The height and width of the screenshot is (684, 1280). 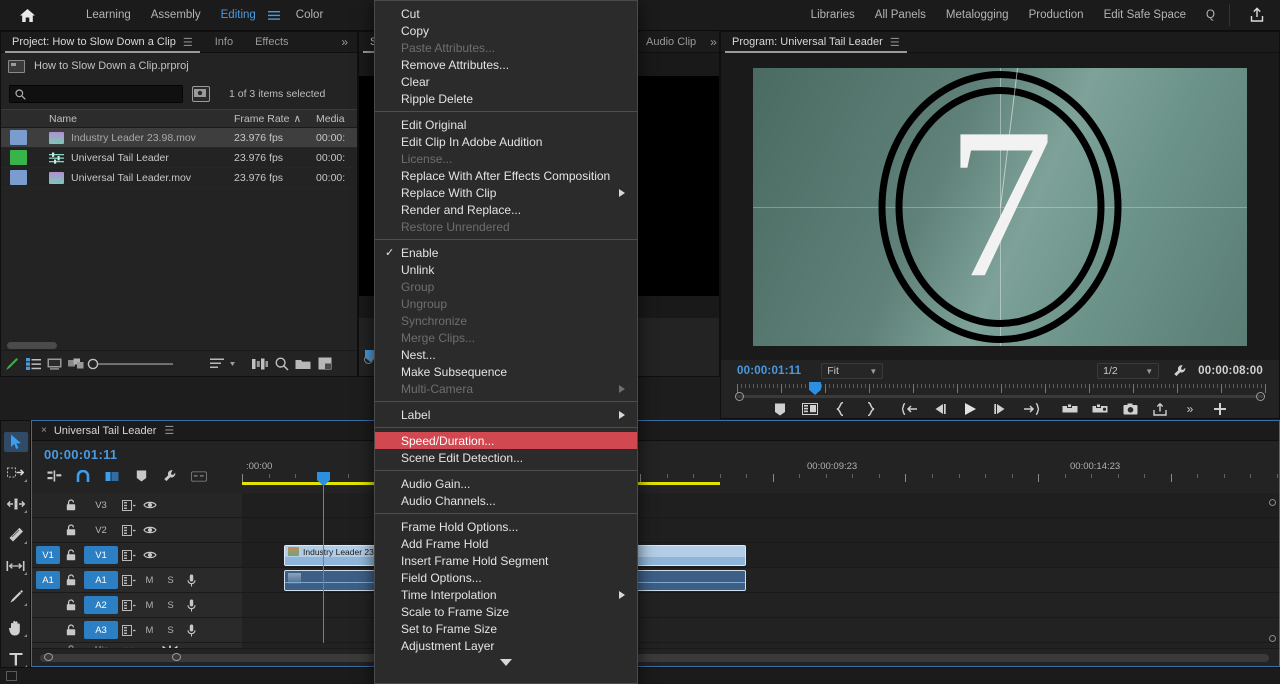 I want to click on menu-item-replace-with-ae-composition: Replace With After Effects Composition, so click(x=506, y=175).